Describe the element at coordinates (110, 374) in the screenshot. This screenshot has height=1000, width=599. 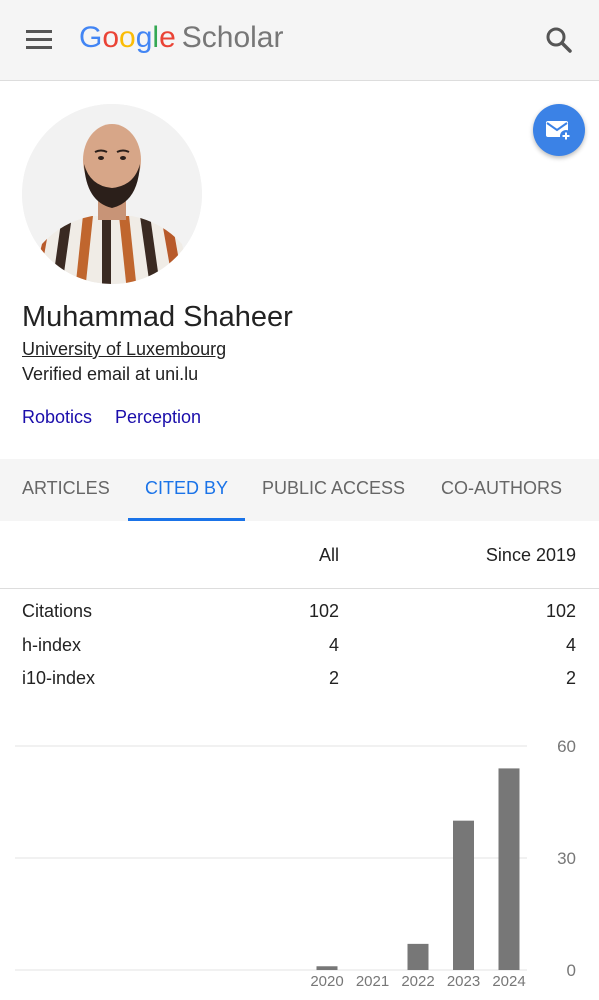
I see `verified-email: Verified email at uni.lu` at that location.